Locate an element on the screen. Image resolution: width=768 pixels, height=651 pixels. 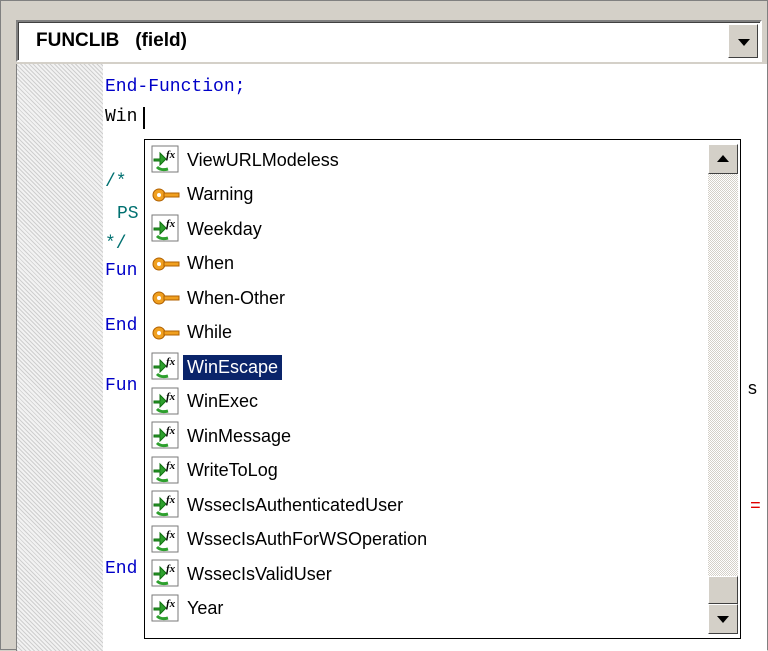
autocomplete-item: fx ViewURLModeless is located at coordinates (247, 160).